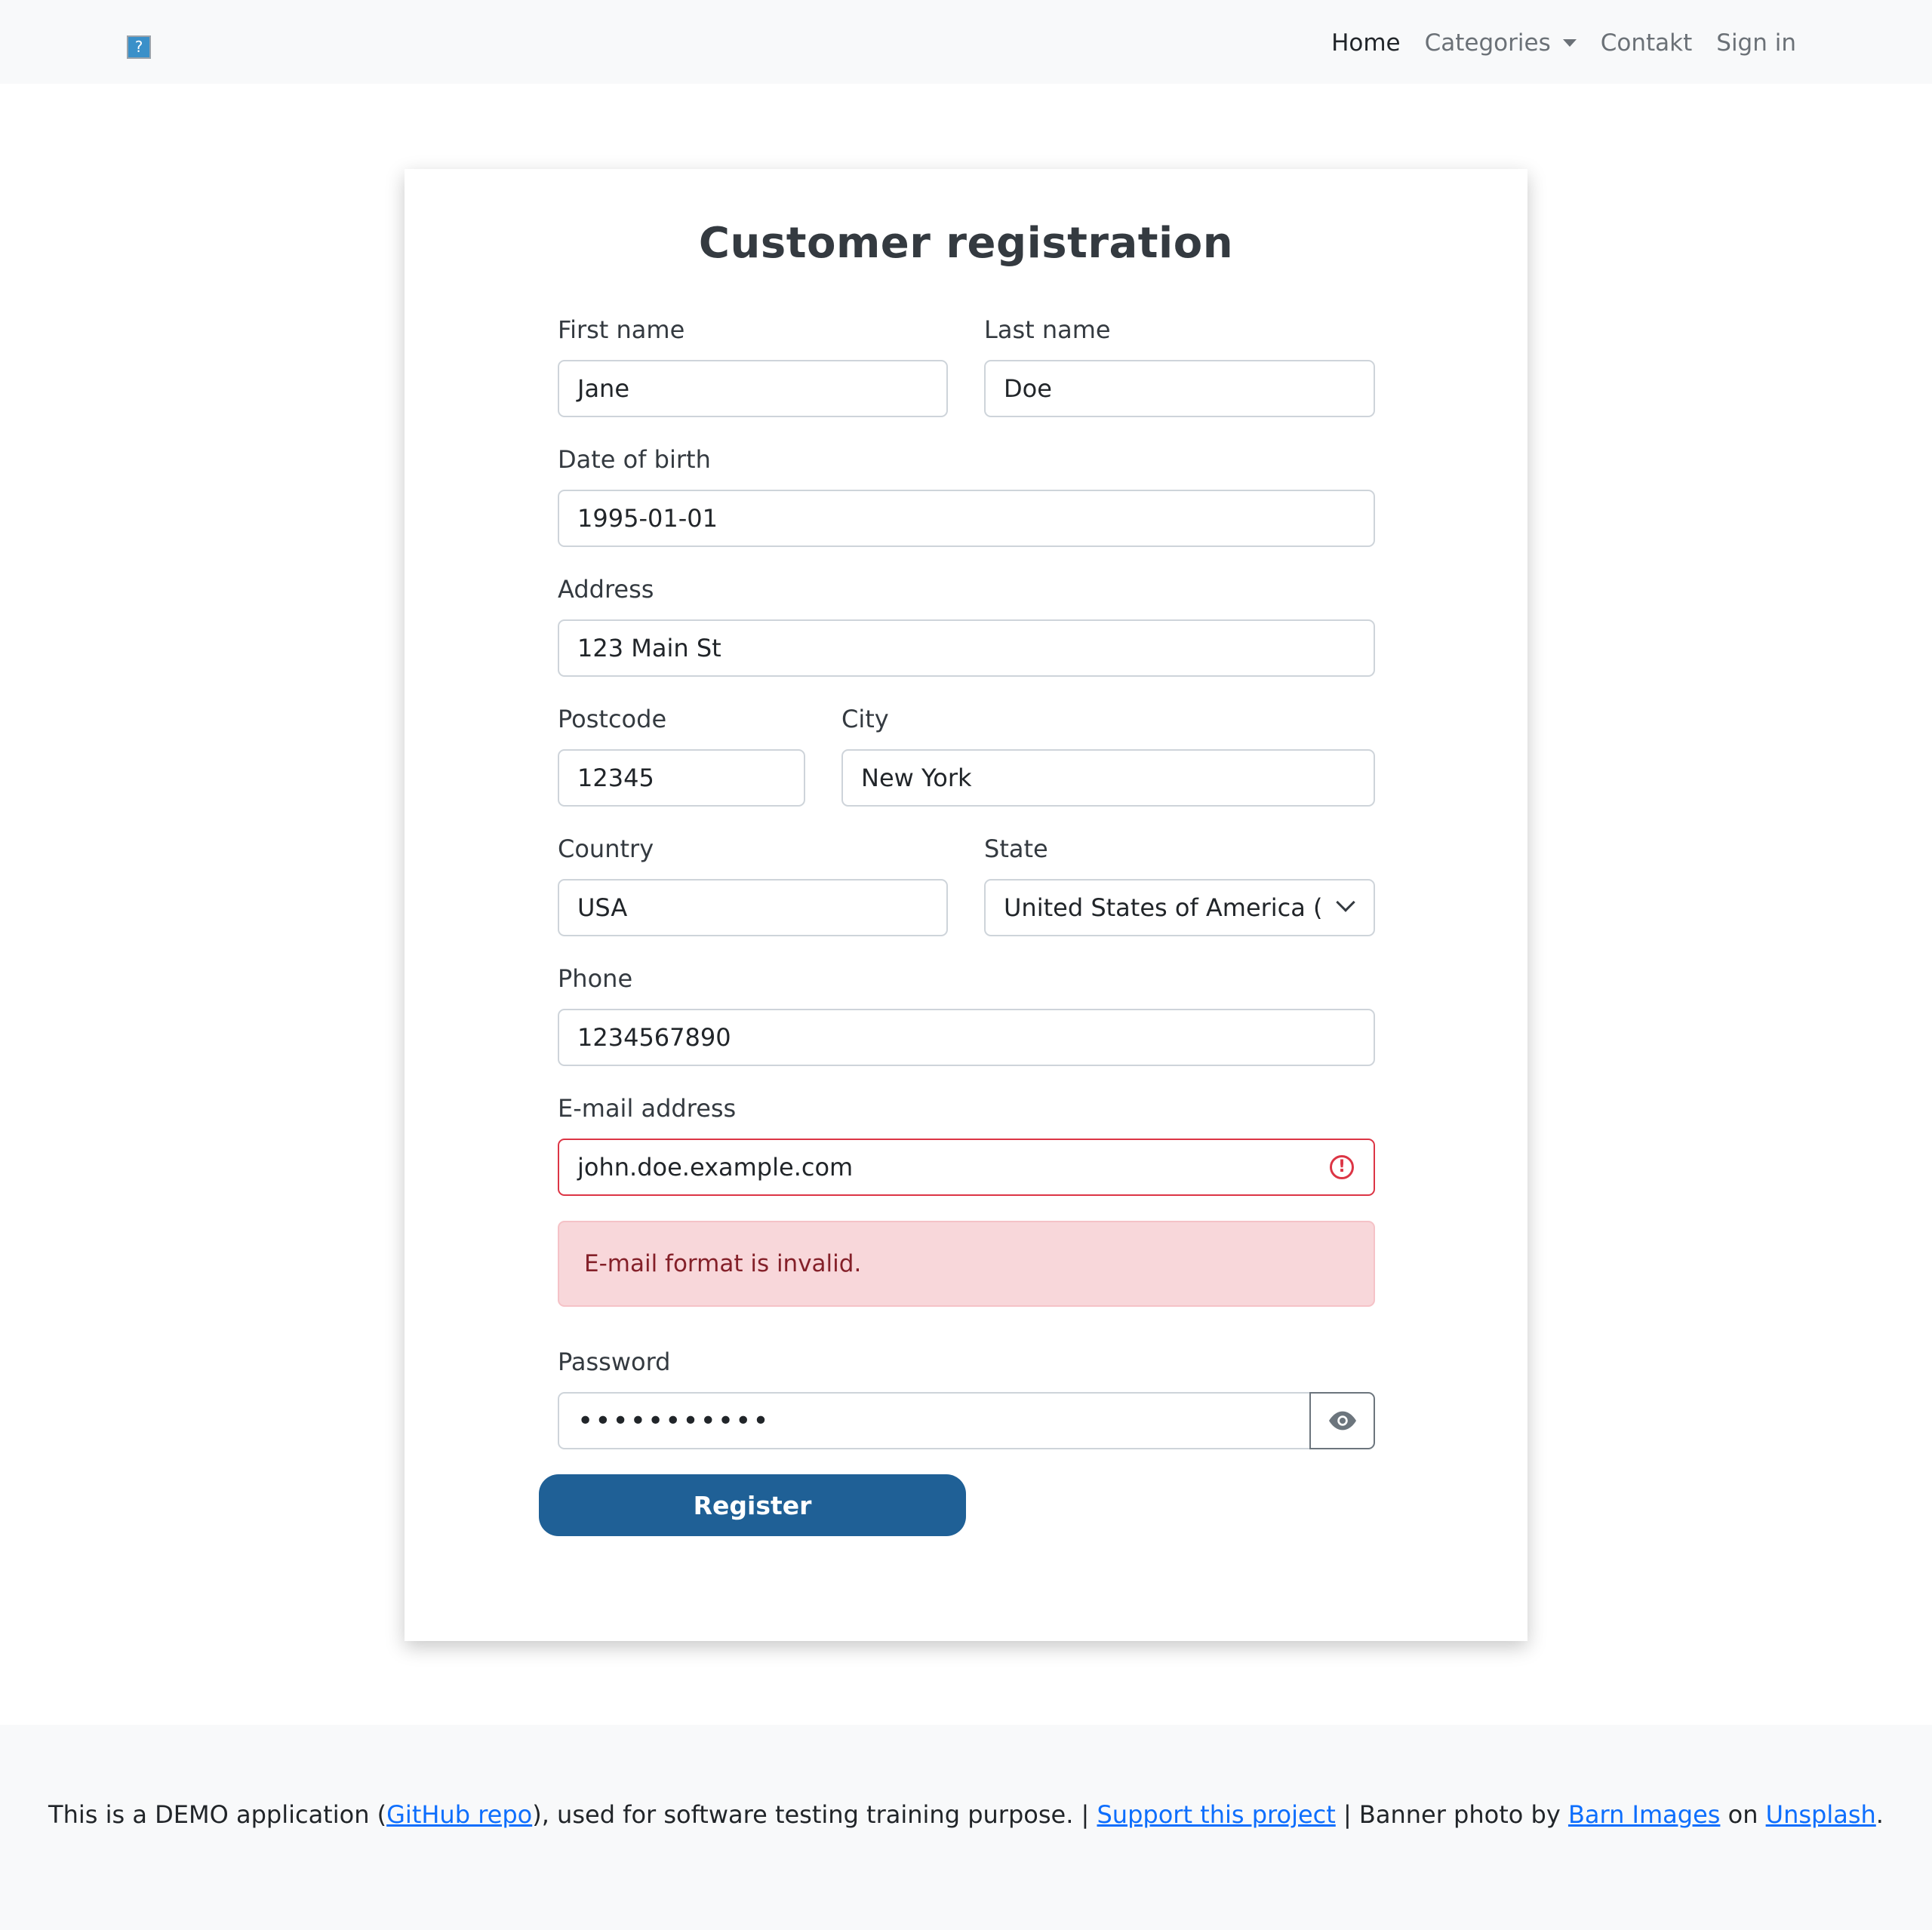 This screenshot has height=1930, width=1932. Describe the element at coordinates (1179, 388) in the screenshot. I see `last-name-input: Doe` at that location.